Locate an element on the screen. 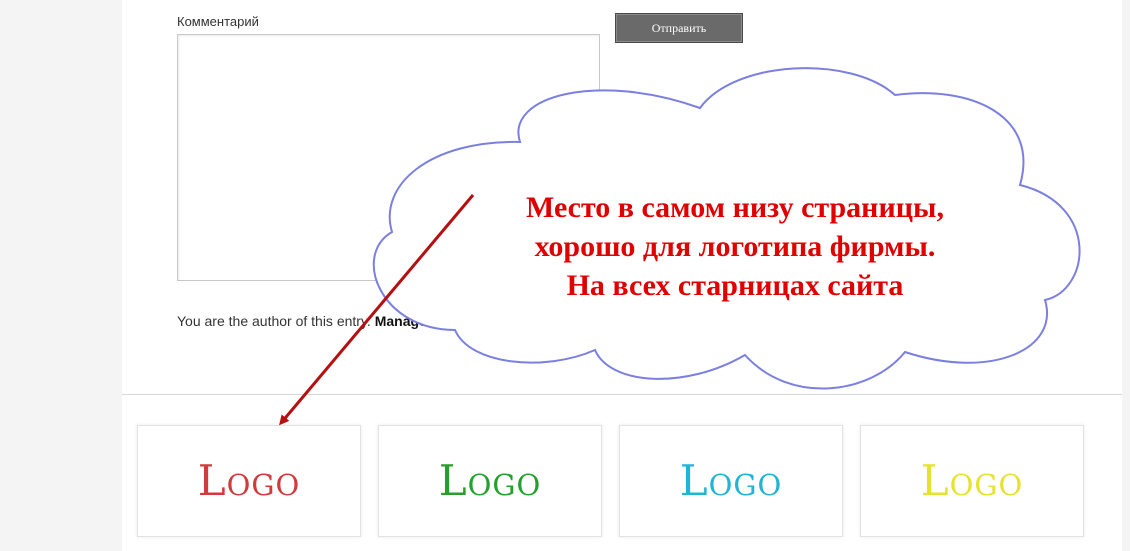 This screenshot has width=1130, height=551. annotation-line-2: хорошо для логотипа фирмы. is located at coordinates (735, 246).